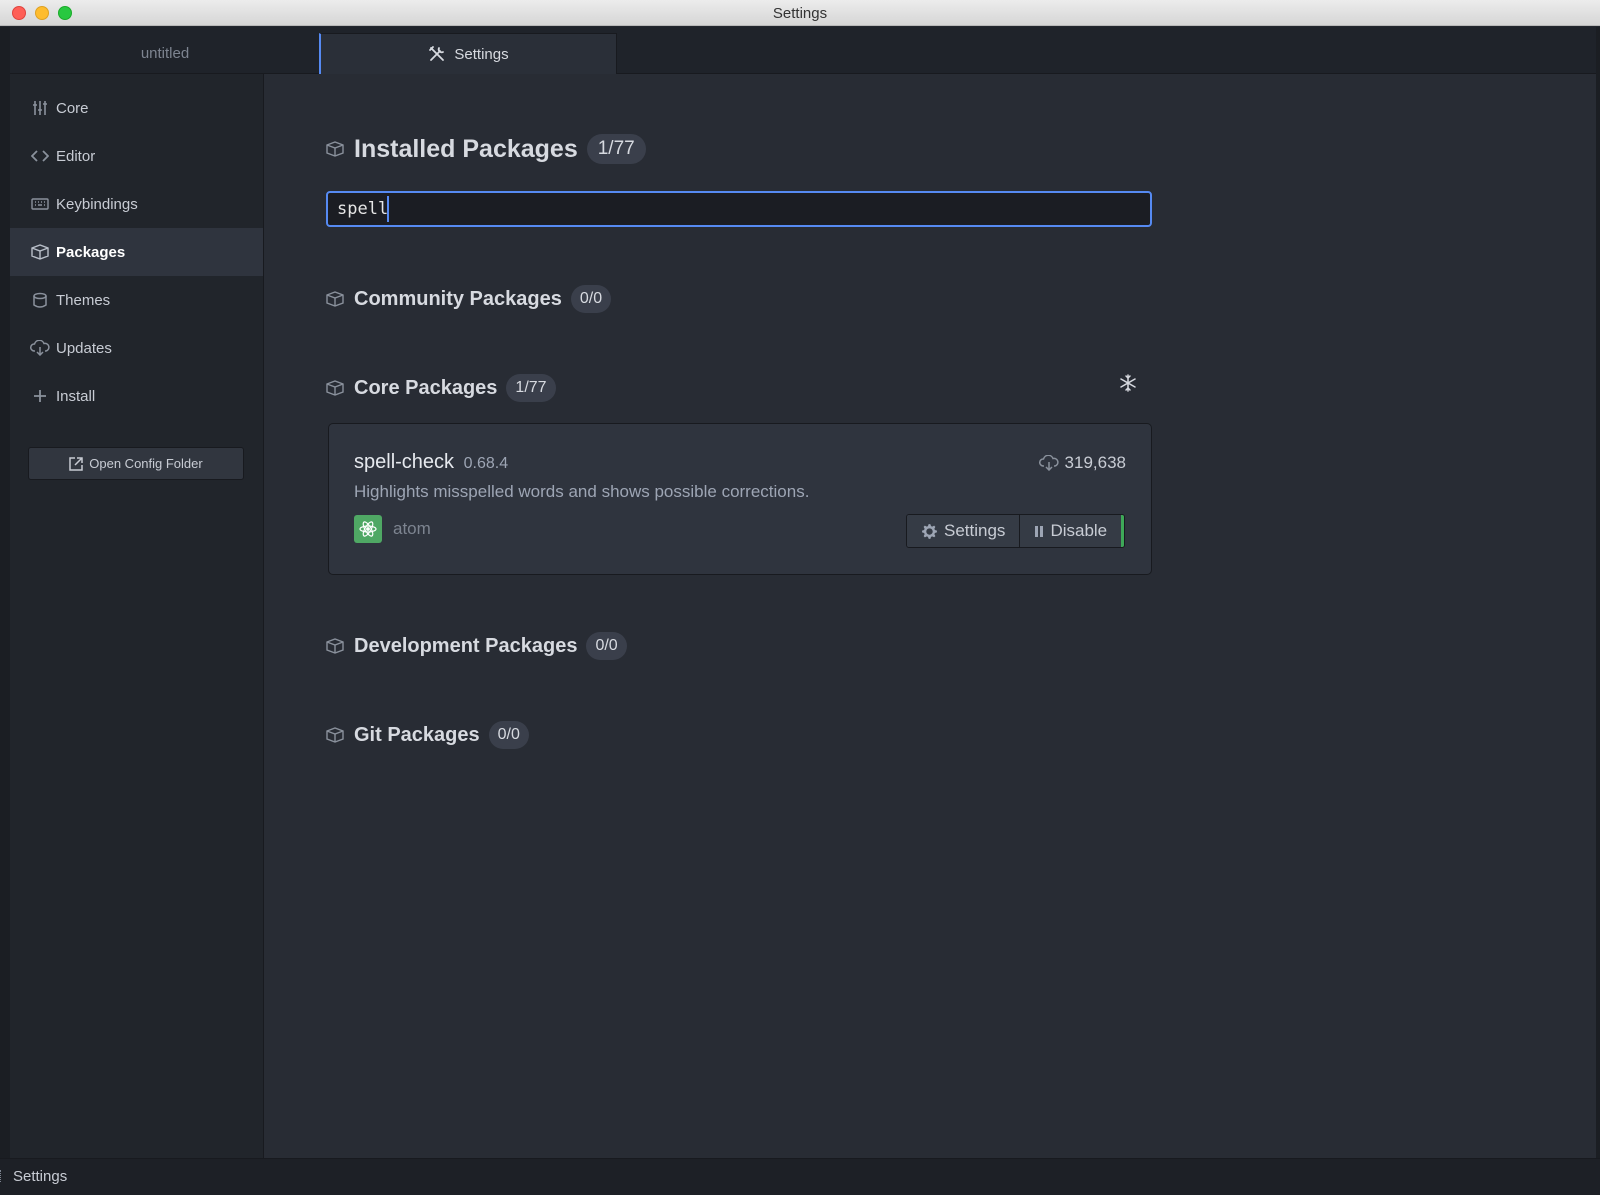  Describe the element at coordinates (727, 209) in the screenshot. I see `filter-packages-input` at that location.